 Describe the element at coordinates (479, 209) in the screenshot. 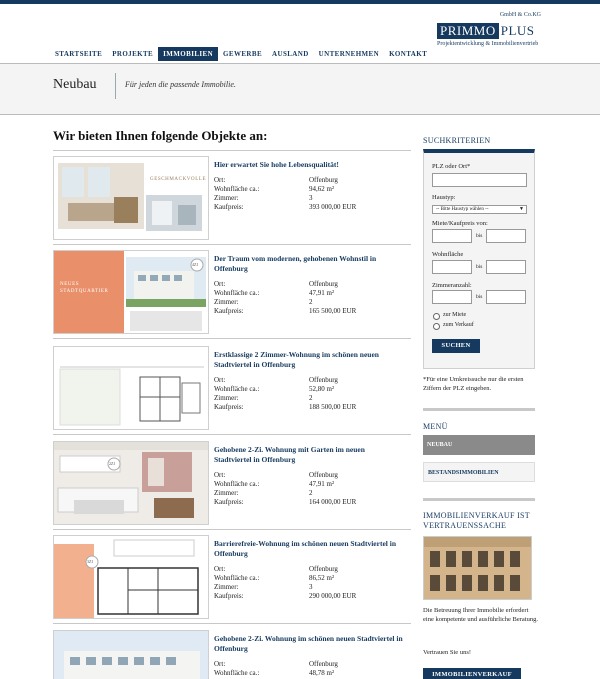

I see `haustyp-select: -- Bitte Haustyp wählen -- ▼` at that location.